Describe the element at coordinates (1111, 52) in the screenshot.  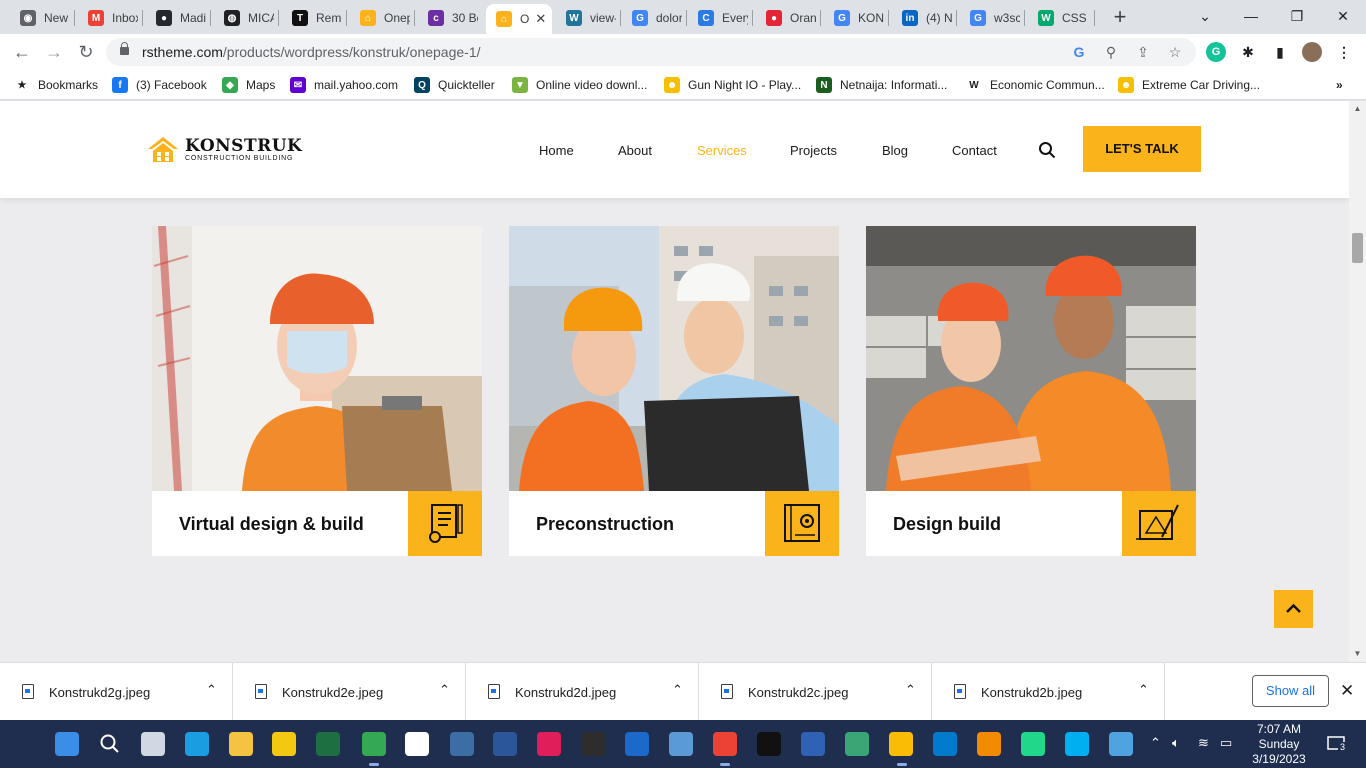
I see `zoom-icon: ⚲` at that location.